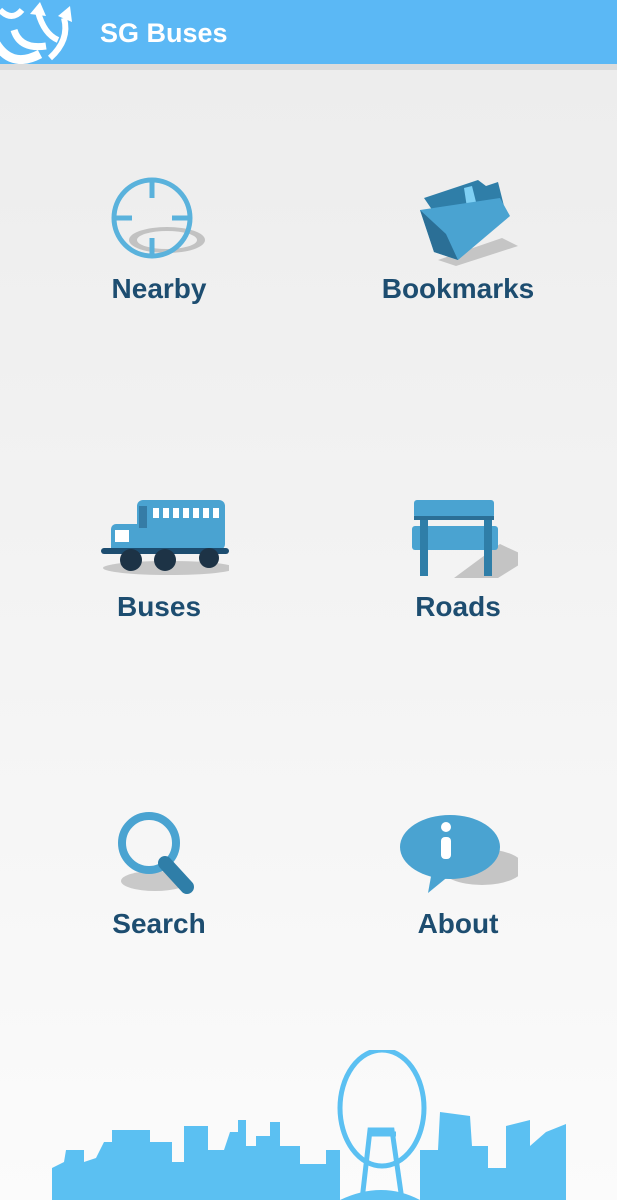  What do you see at coordinates (458, 579) in the screenshot?
I see `menu-item-roads: Roads` at bounding box center [458, 579].